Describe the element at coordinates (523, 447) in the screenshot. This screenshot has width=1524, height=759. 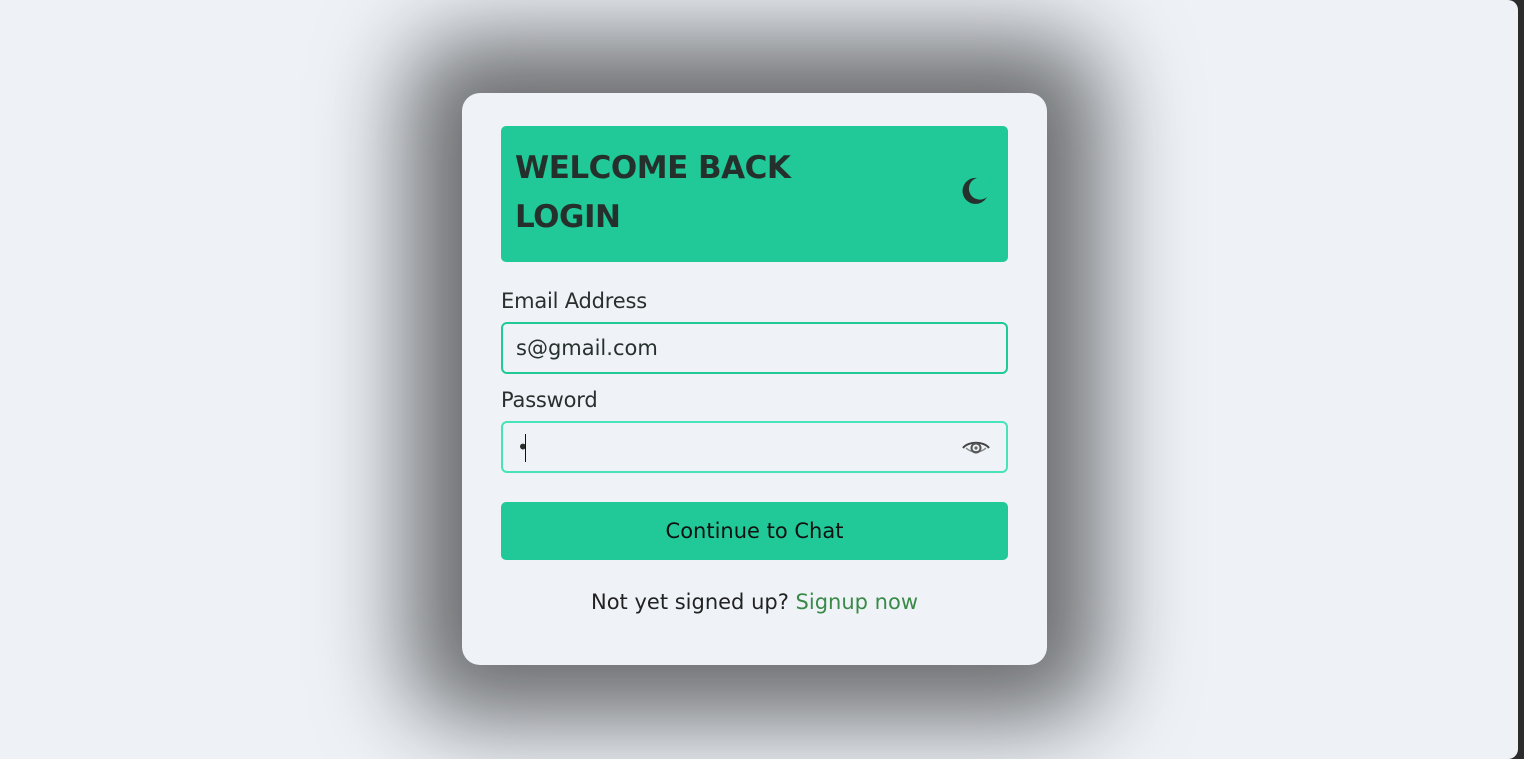
I see `password-masked-value: •` at that location.